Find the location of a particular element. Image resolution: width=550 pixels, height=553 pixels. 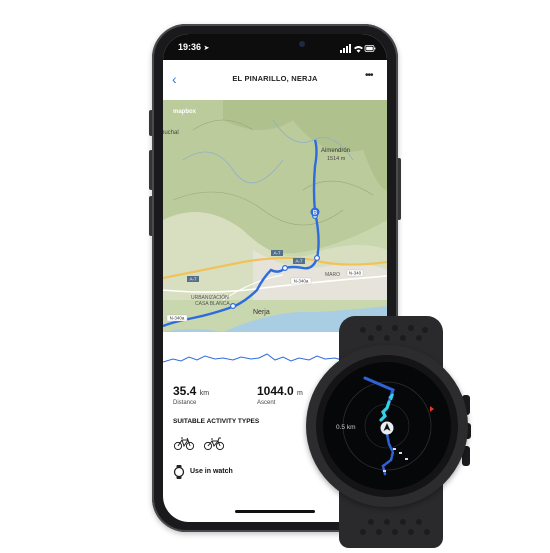

more-options-button: ••• is located at coordinates (369, 75).